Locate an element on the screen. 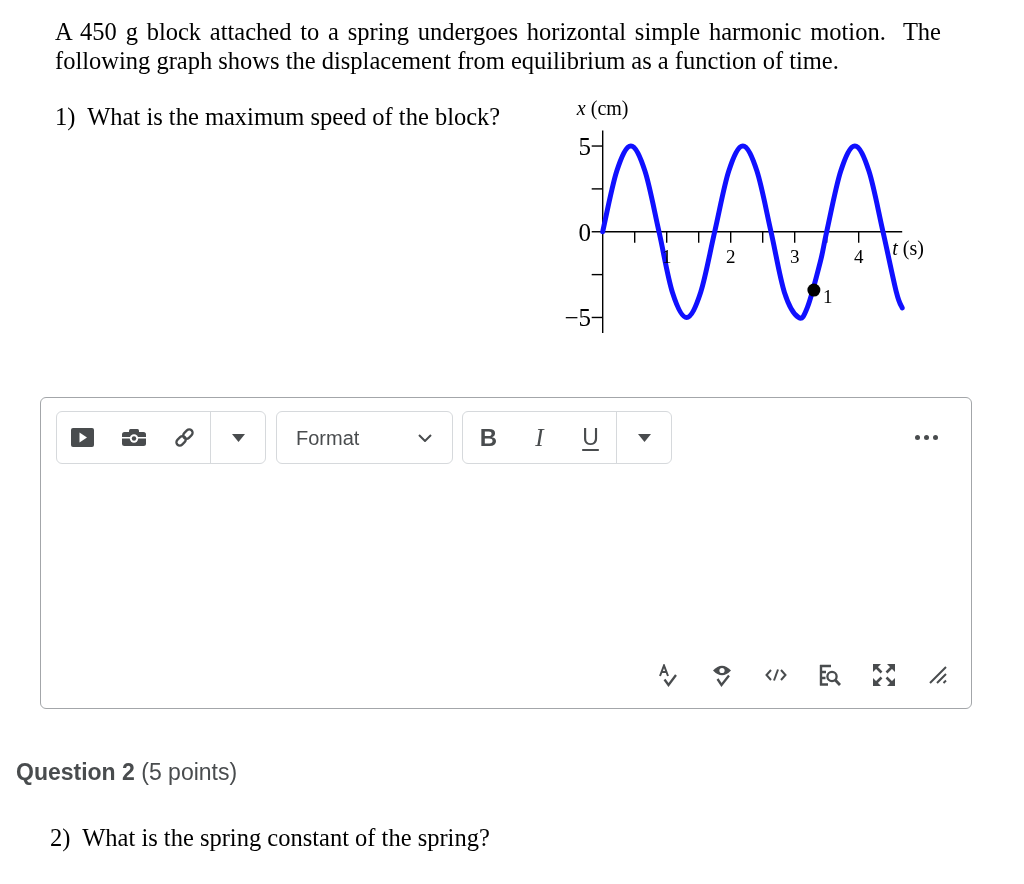 Image resolution: width=1024 pixels, height=884 pixels. underline-button: U is located at coordinates (590, 437).